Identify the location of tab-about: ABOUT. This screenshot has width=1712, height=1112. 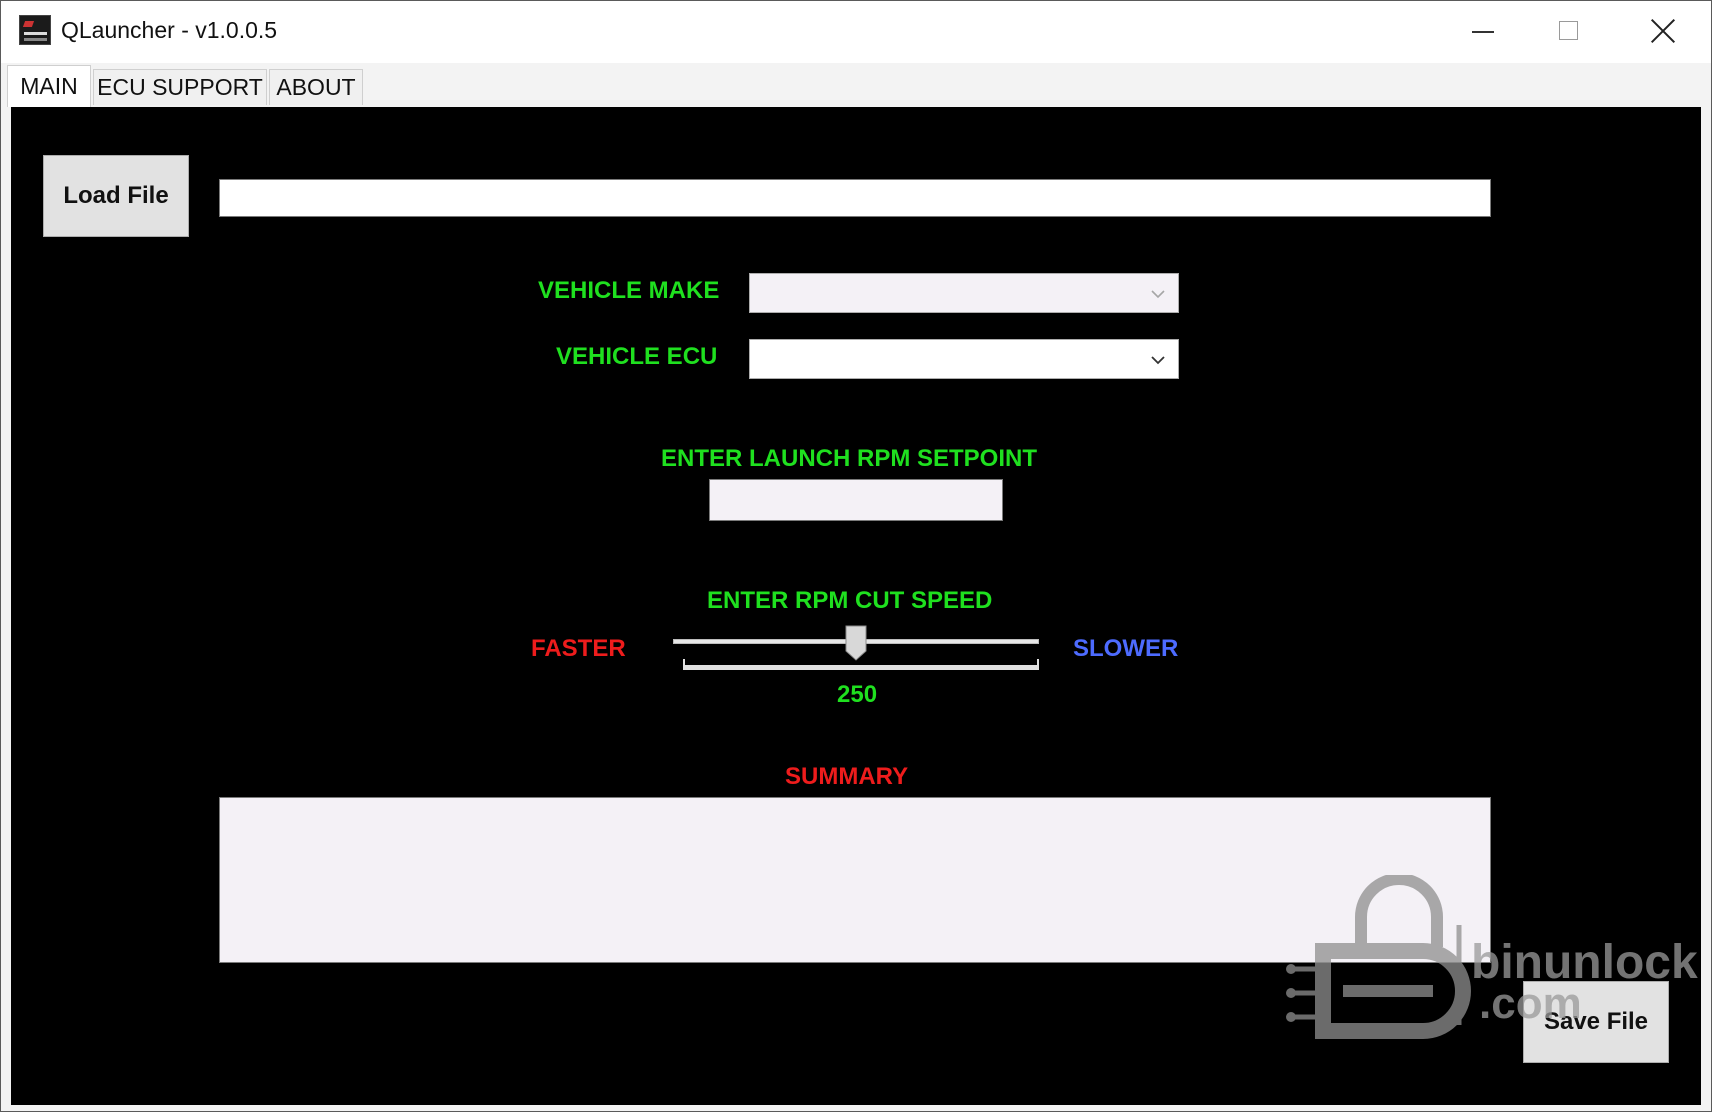
(316, 87).